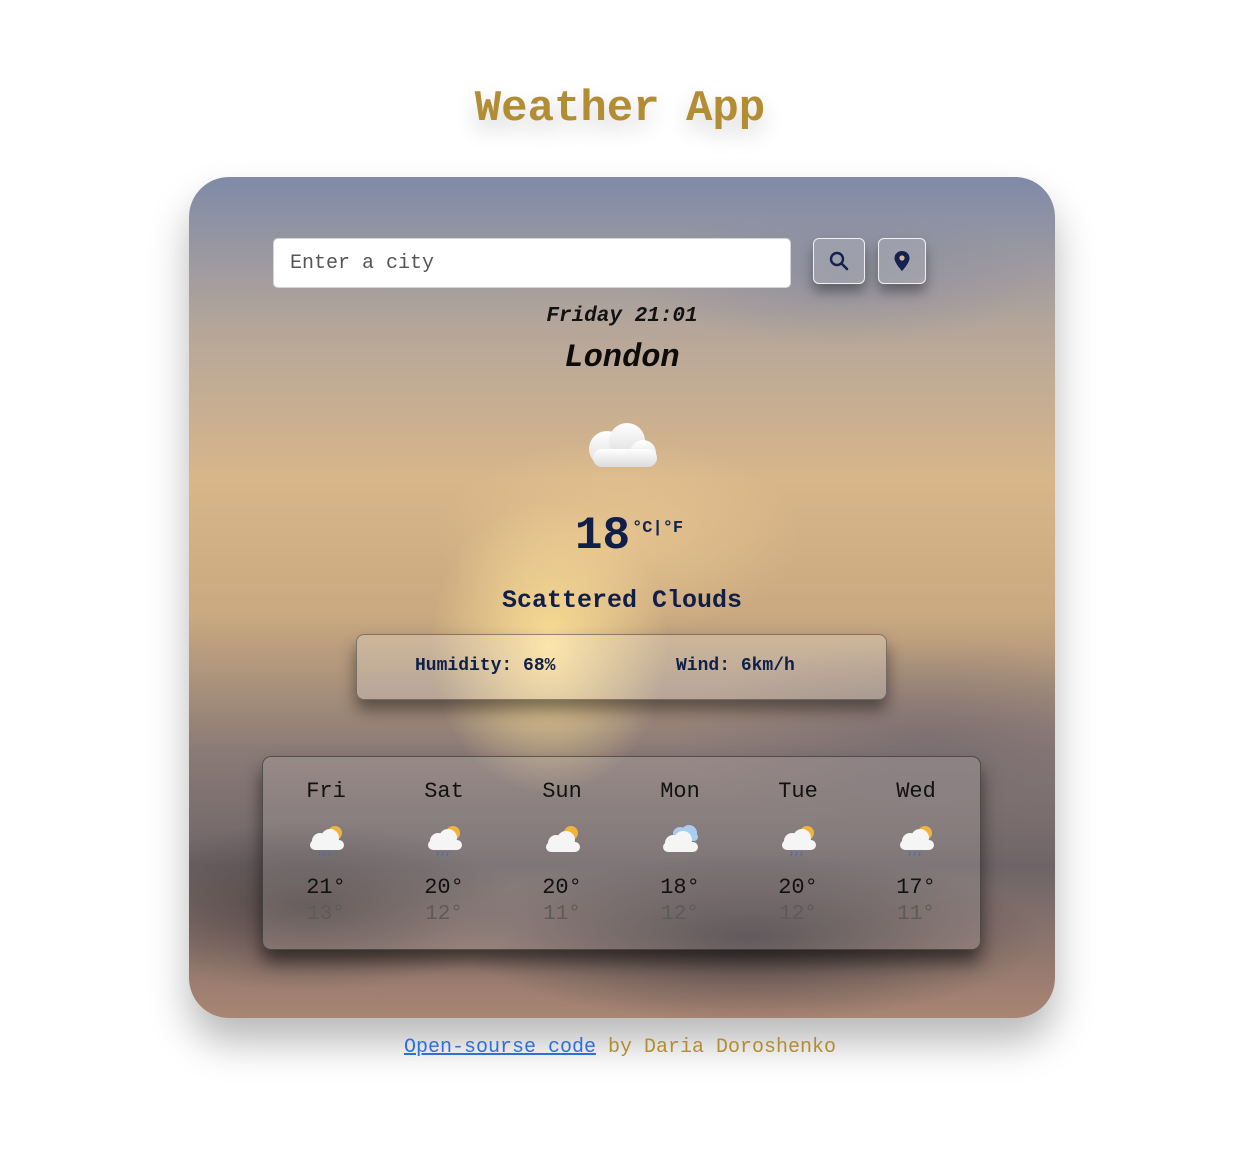  I want to click on sun-cloud-icon, so click(563, 839).